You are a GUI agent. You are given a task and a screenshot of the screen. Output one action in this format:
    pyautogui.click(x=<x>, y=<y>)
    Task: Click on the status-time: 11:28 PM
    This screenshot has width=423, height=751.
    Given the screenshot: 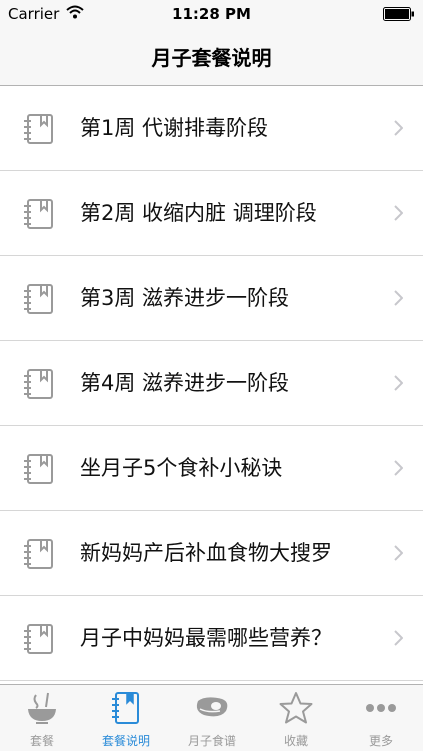 What is the action you would take?
    pyautogui.click(x=211, y=14)
    